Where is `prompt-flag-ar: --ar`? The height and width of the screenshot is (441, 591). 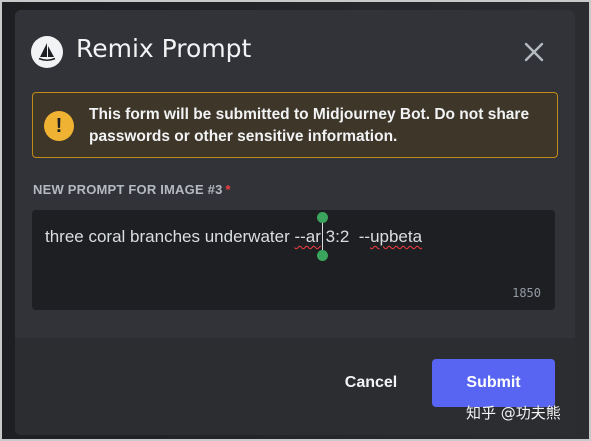 prompt-flag-ar: --ar is located at coordinates (307, 236).